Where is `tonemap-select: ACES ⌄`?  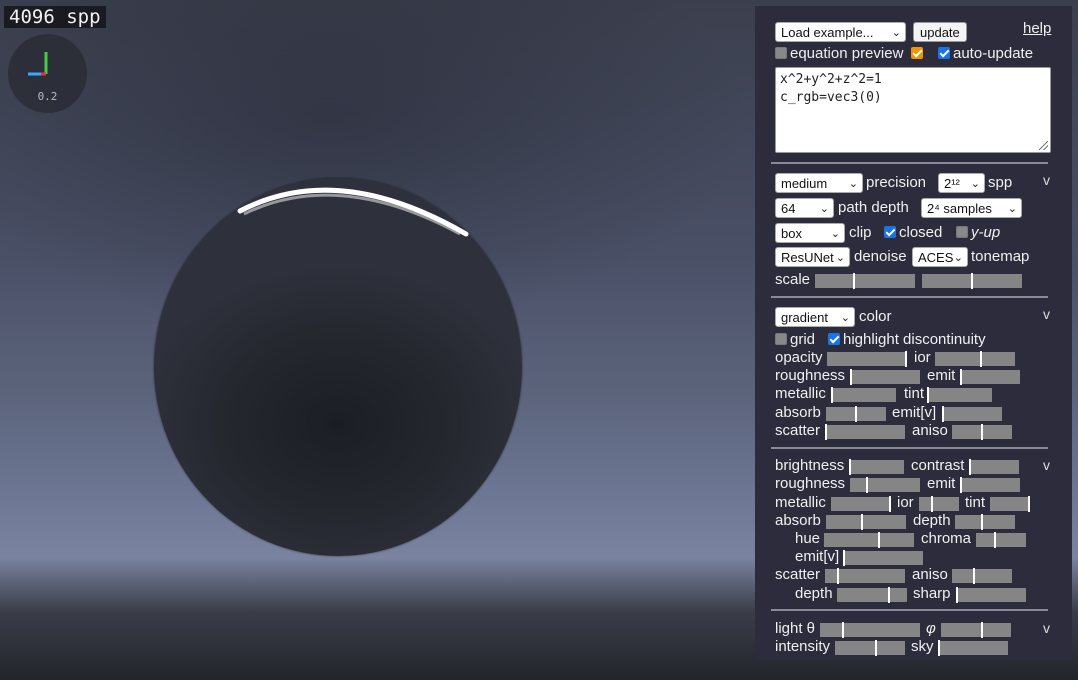 tonemap-select: ACES ⌄ is located at coordinates (940, 257).